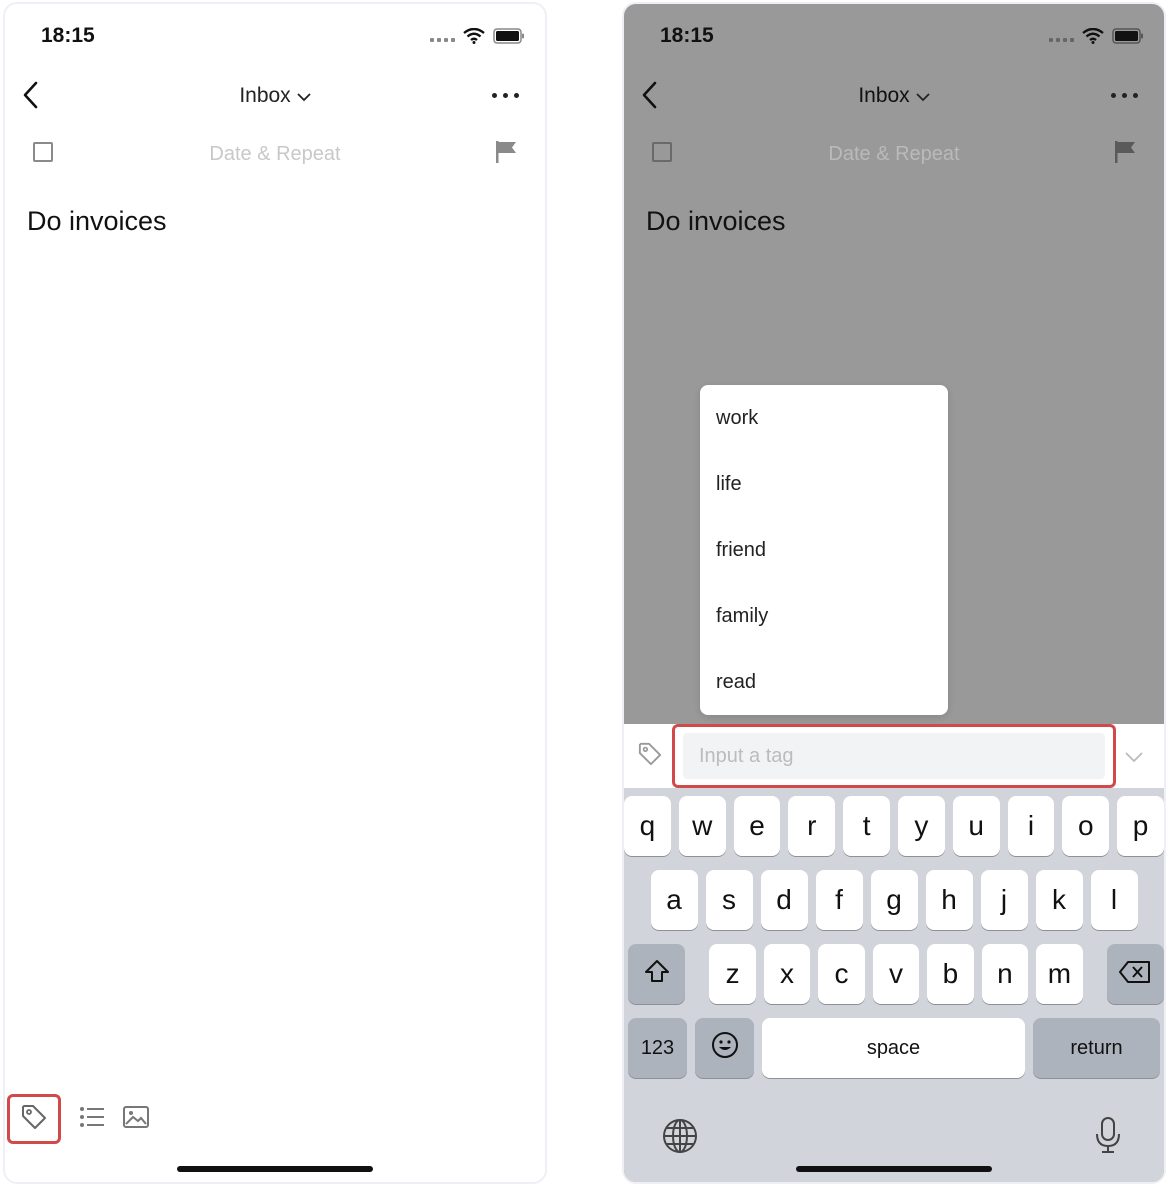  Describe the element at coordinates (757, 826) in the screenshot. I see `key-e: e` at that location.